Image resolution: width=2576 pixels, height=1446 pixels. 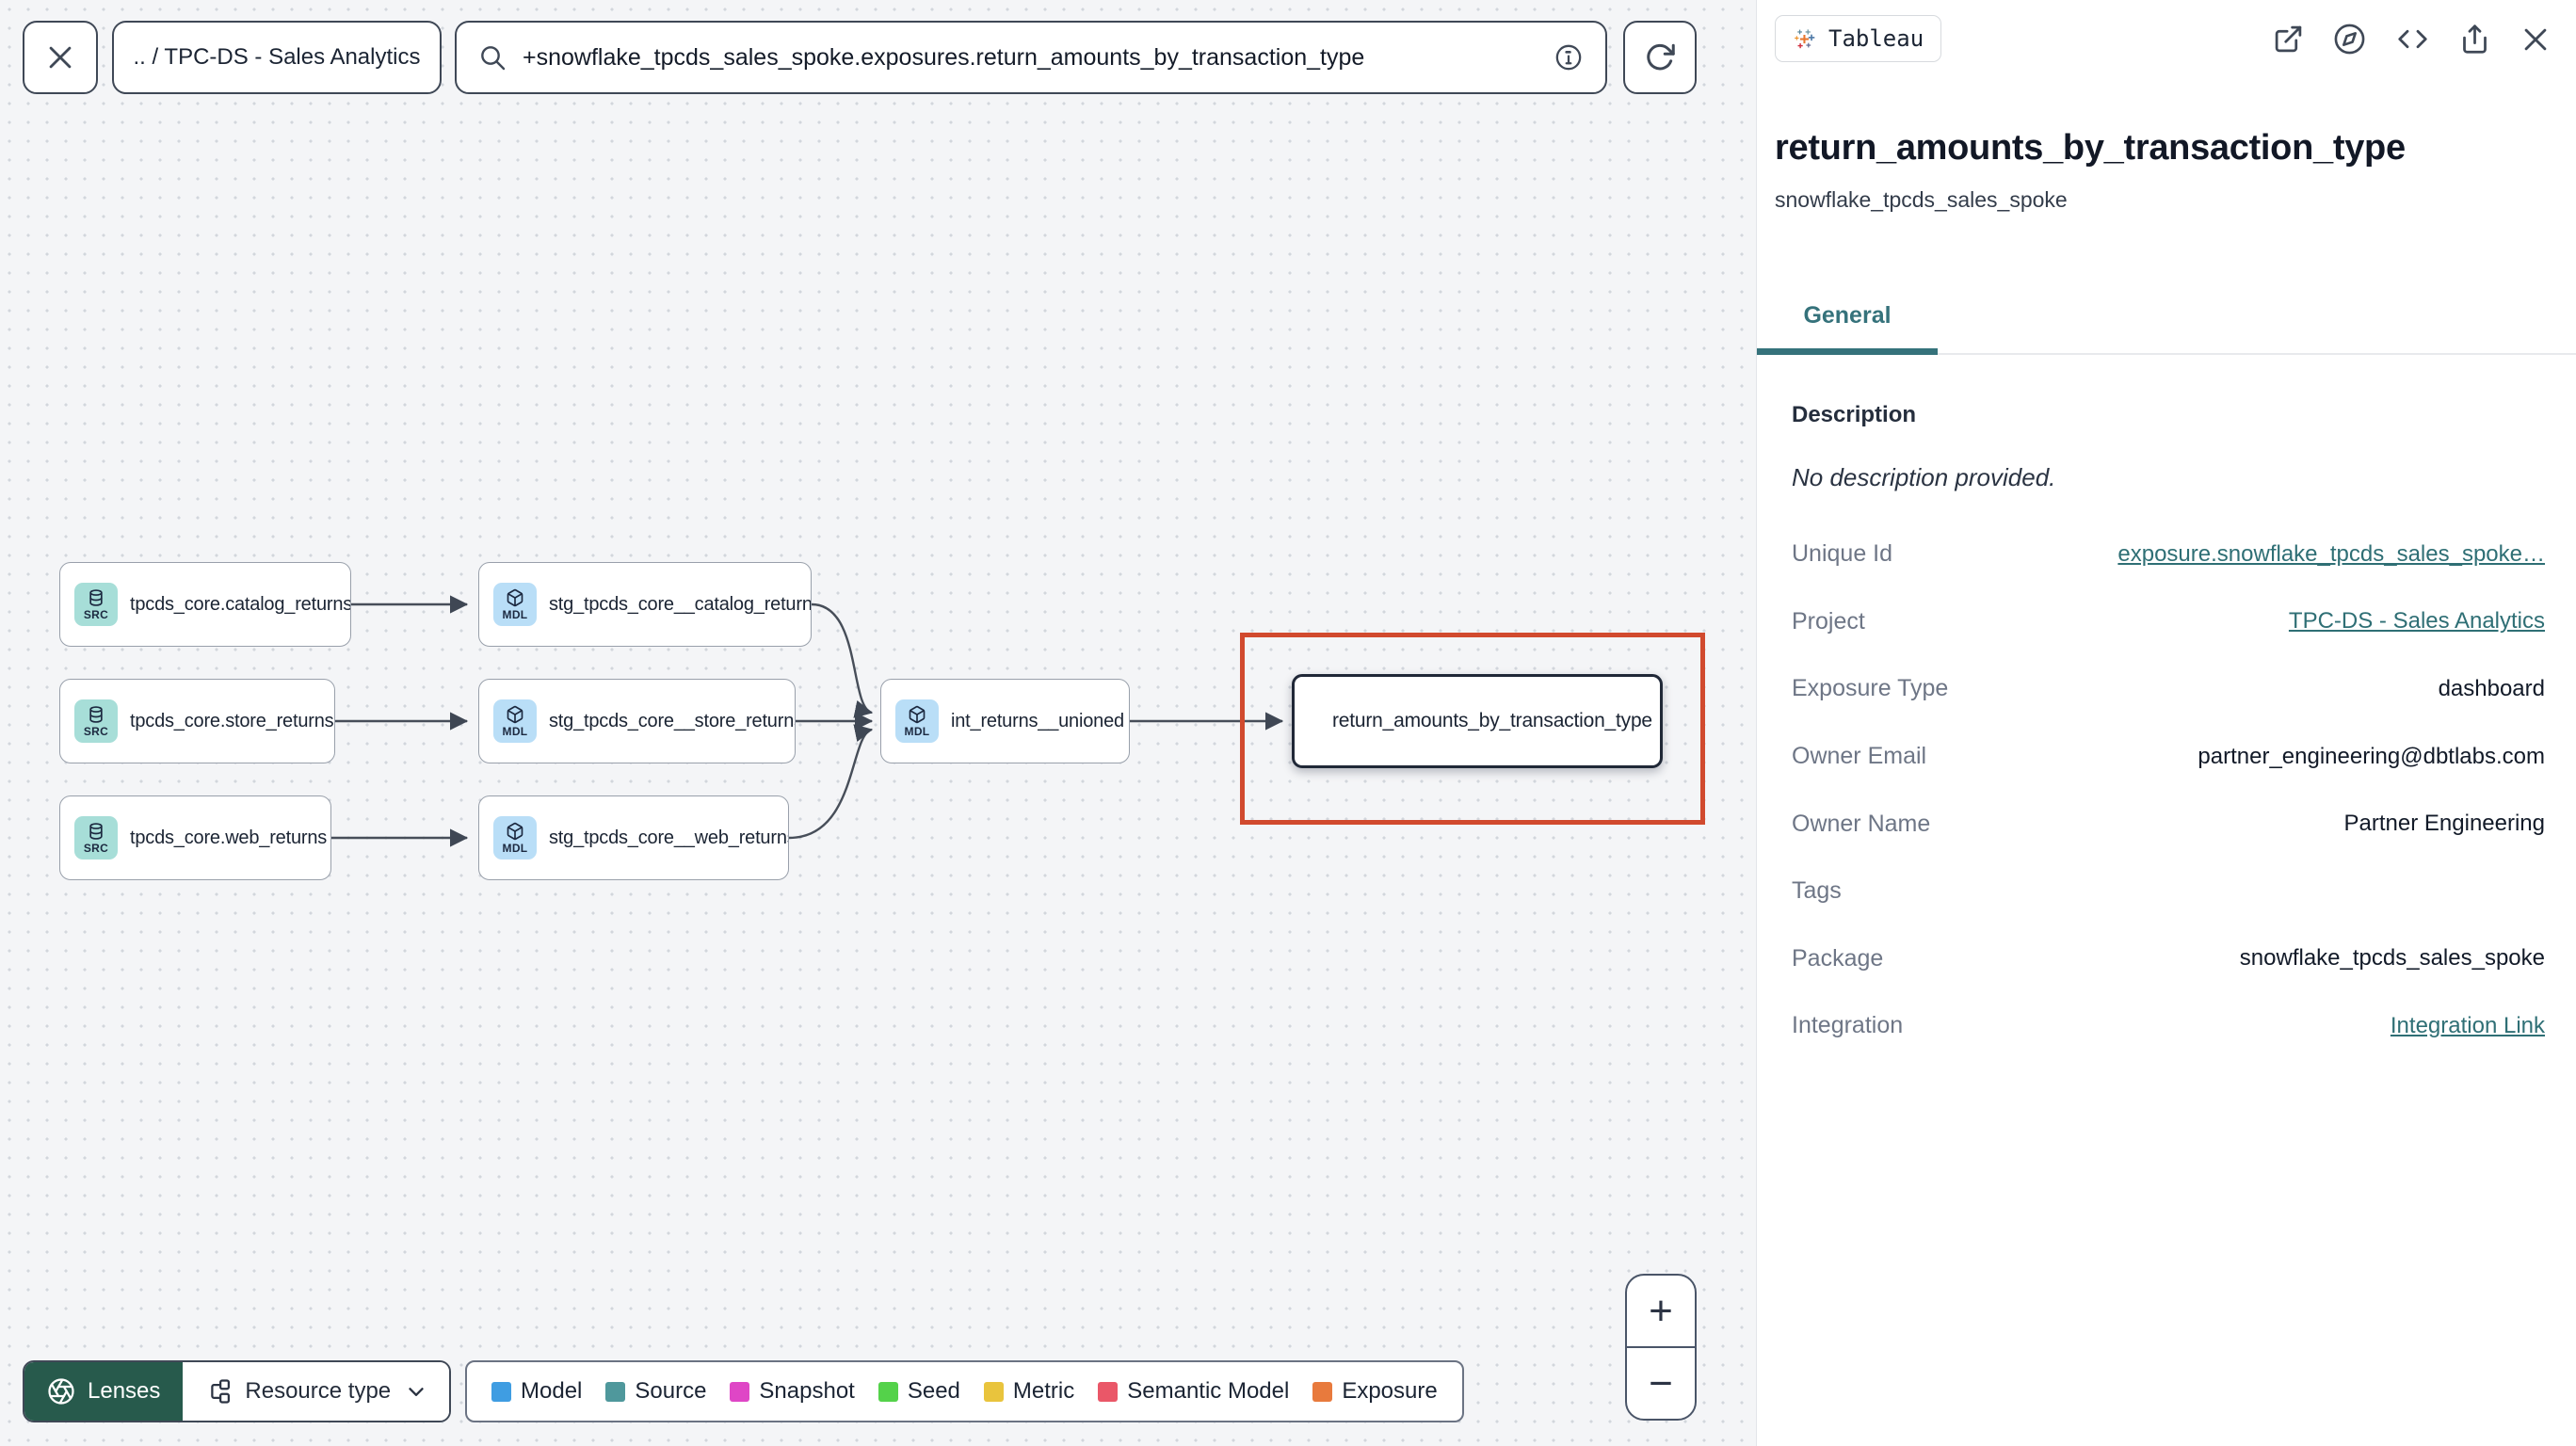 I want to click on aperture-icon, so click(x=61, y=1391).